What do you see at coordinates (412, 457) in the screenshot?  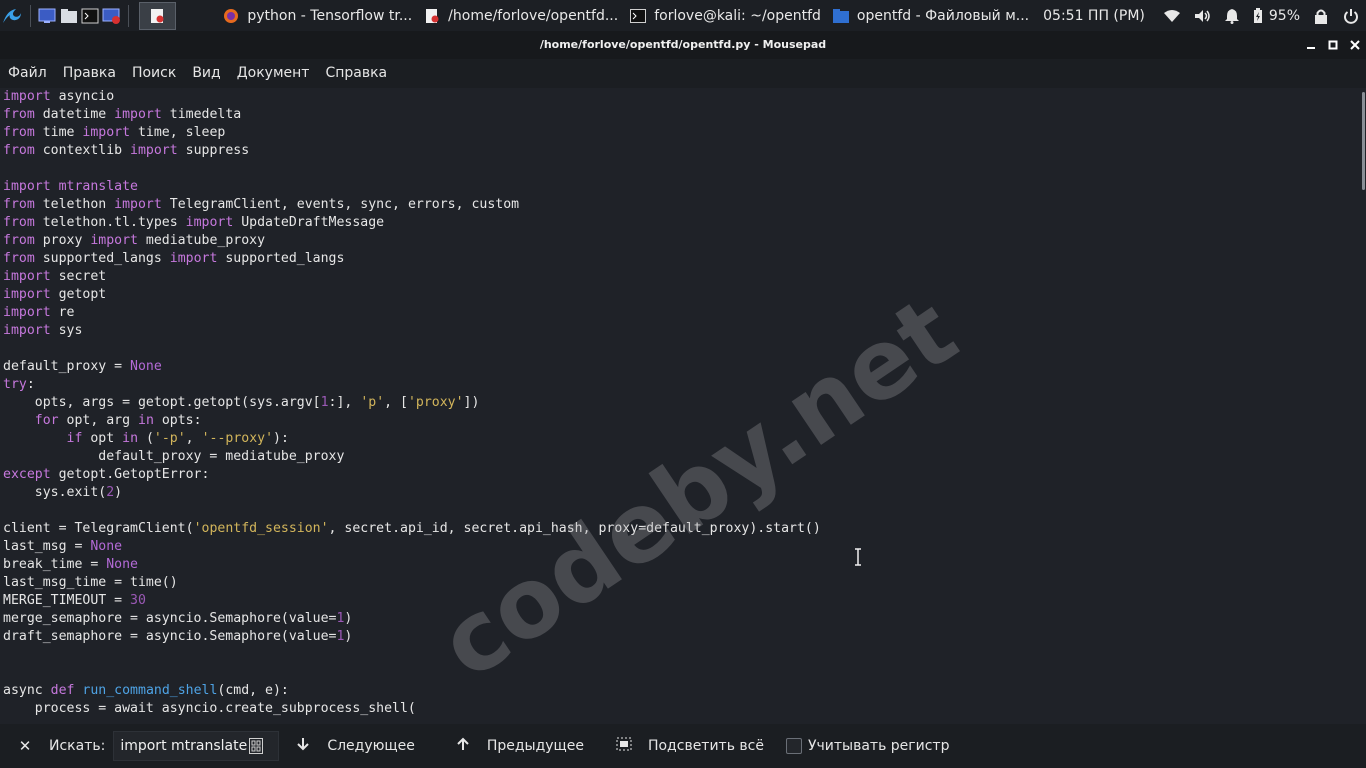 I see `code-line: default_proxy = mediatube_proxy` at bounding box center [412, 457].